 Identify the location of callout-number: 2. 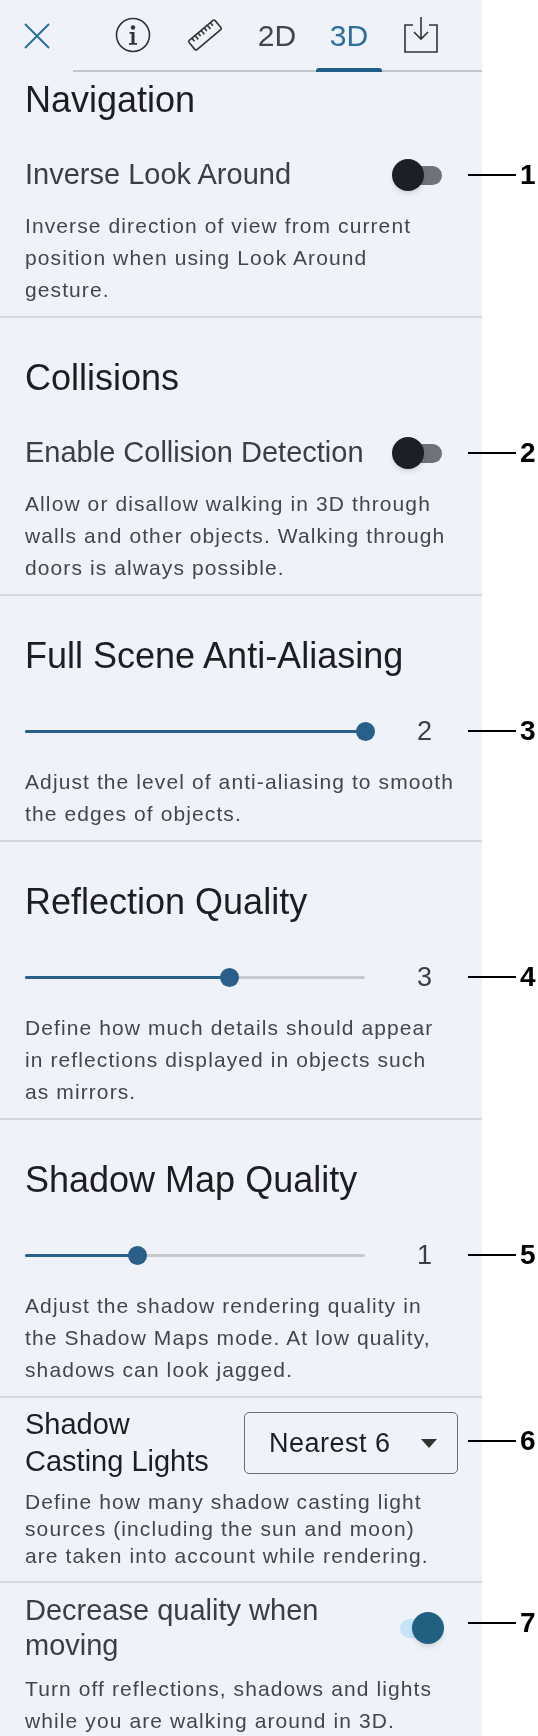
(528, 453).